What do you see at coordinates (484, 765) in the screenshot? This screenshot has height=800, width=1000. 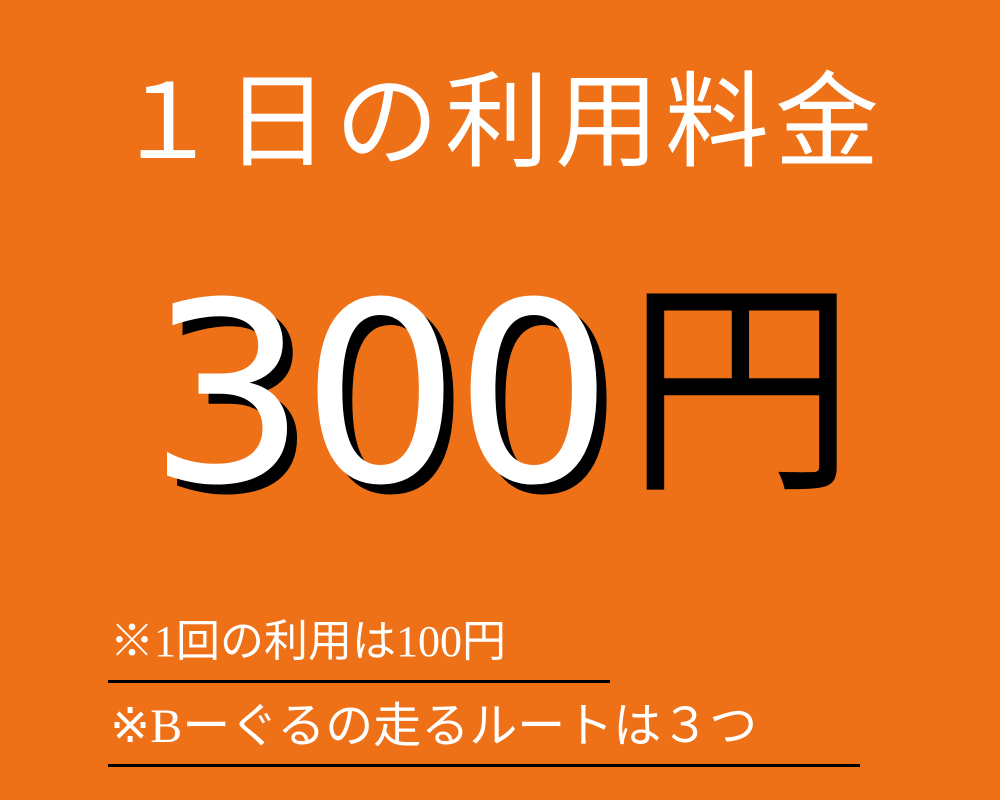 I see `note-2-underline` at bounding box center [484, 765].